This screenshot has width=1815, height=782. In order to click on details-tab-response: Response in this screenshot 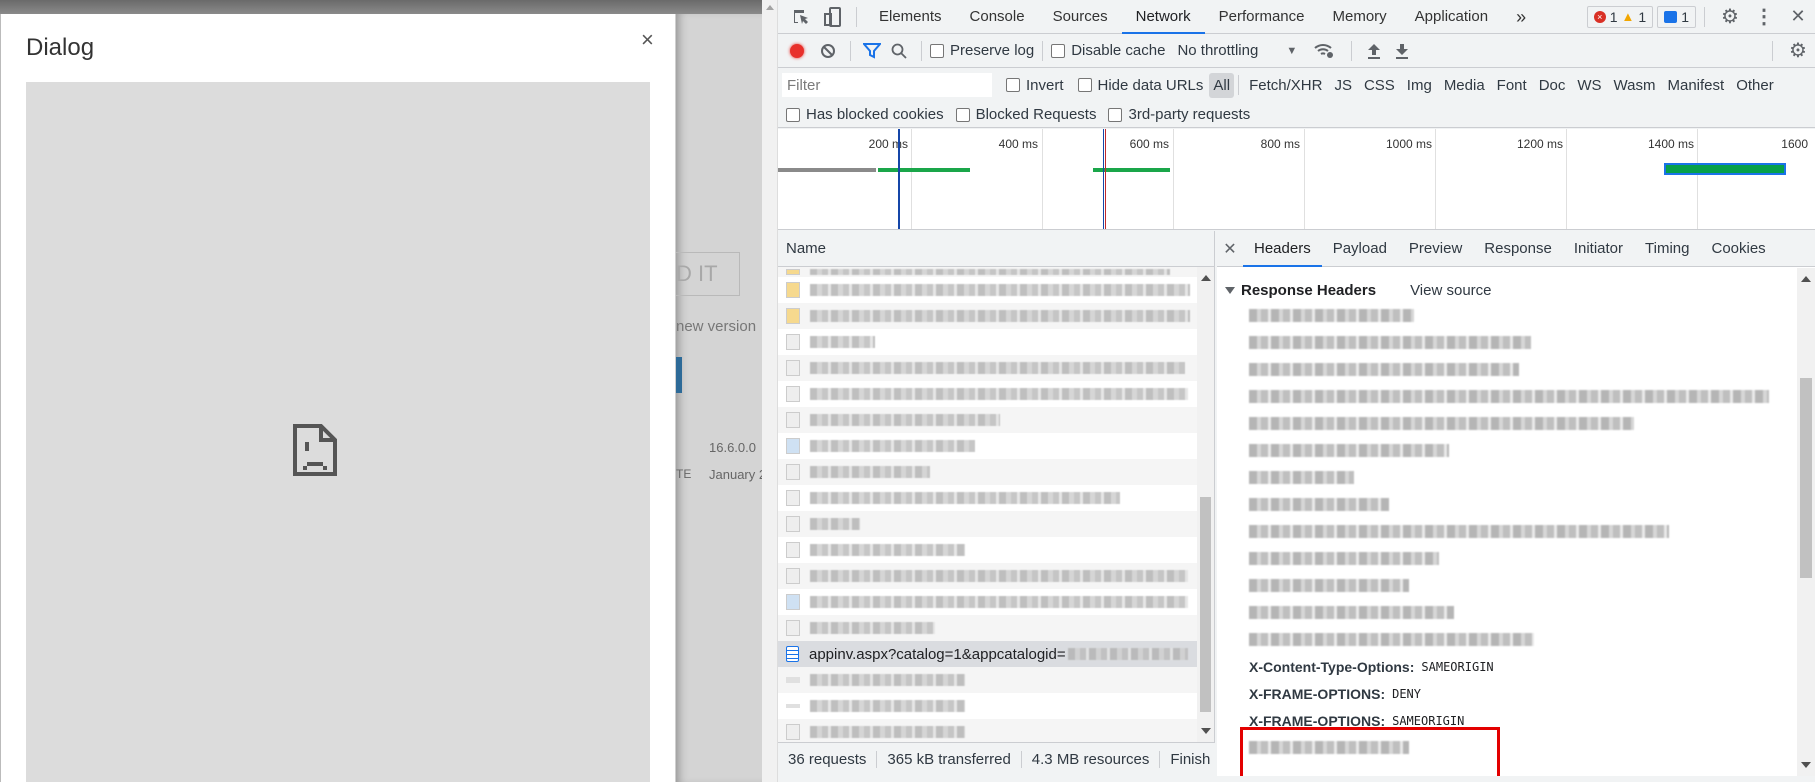, I will do `click(1518, 249)`.